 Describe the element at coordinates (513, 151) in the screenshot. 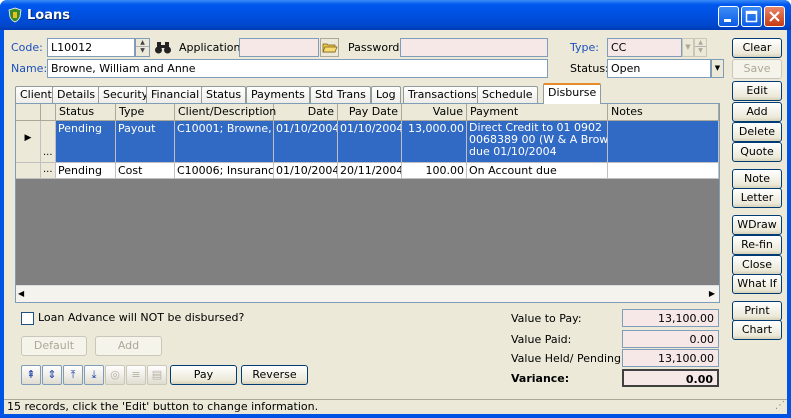

I see `payment-line: due 01/10/2004` at that location.